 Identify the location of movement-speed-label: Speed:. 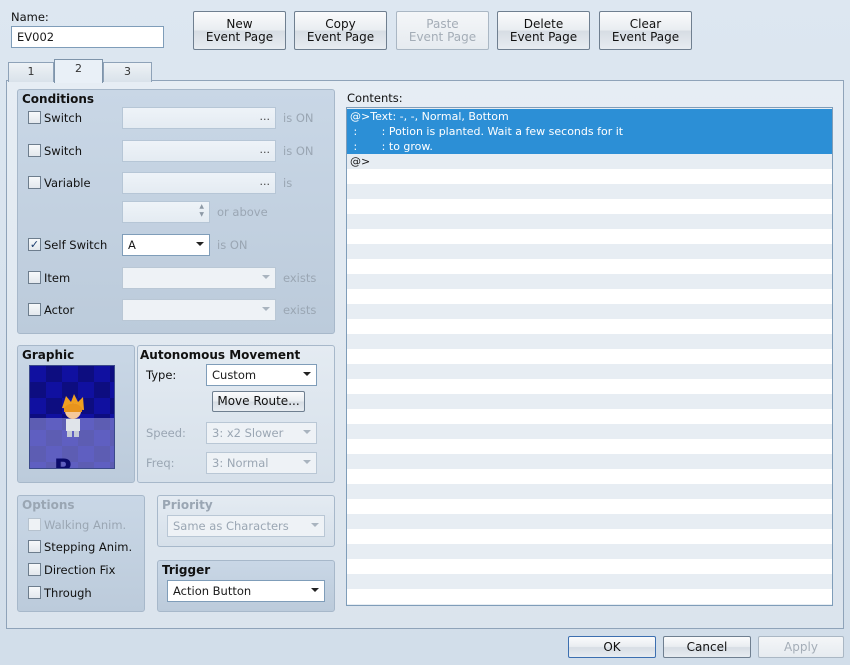
(166, 433).